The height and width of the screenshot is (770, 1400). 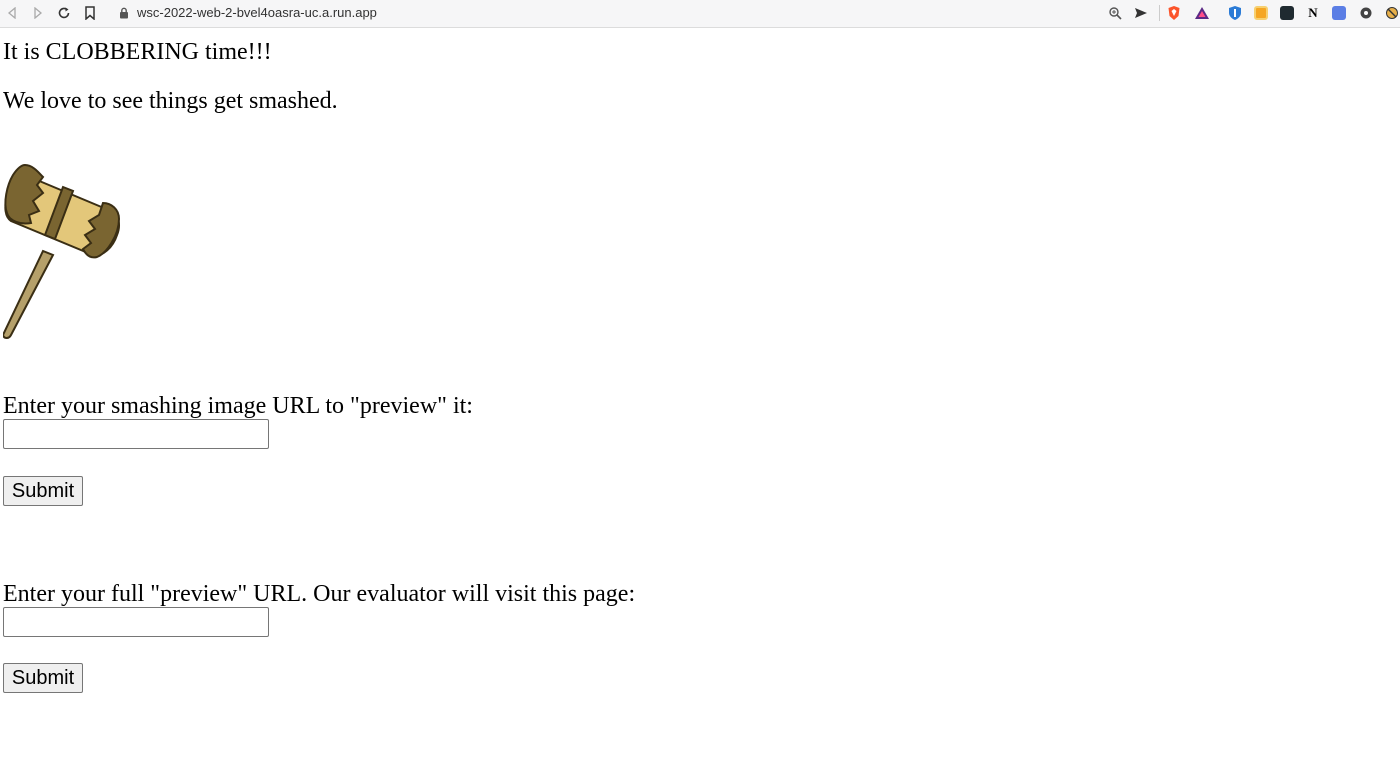 I want to click on block-extension-icon, so click(x=1392, y=13).